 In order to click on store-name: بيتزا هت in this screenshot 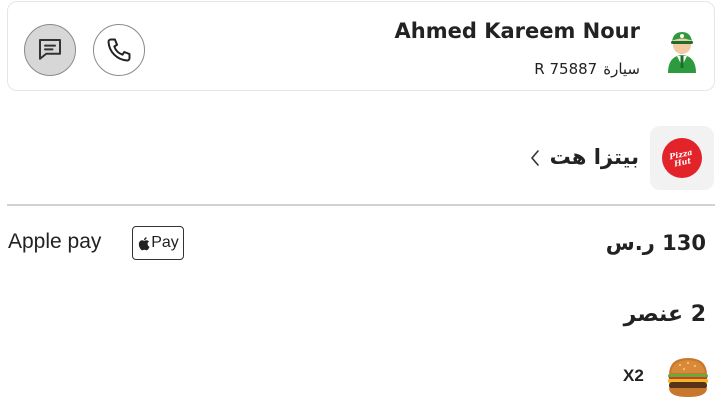, I will do `click(594, 157)`.